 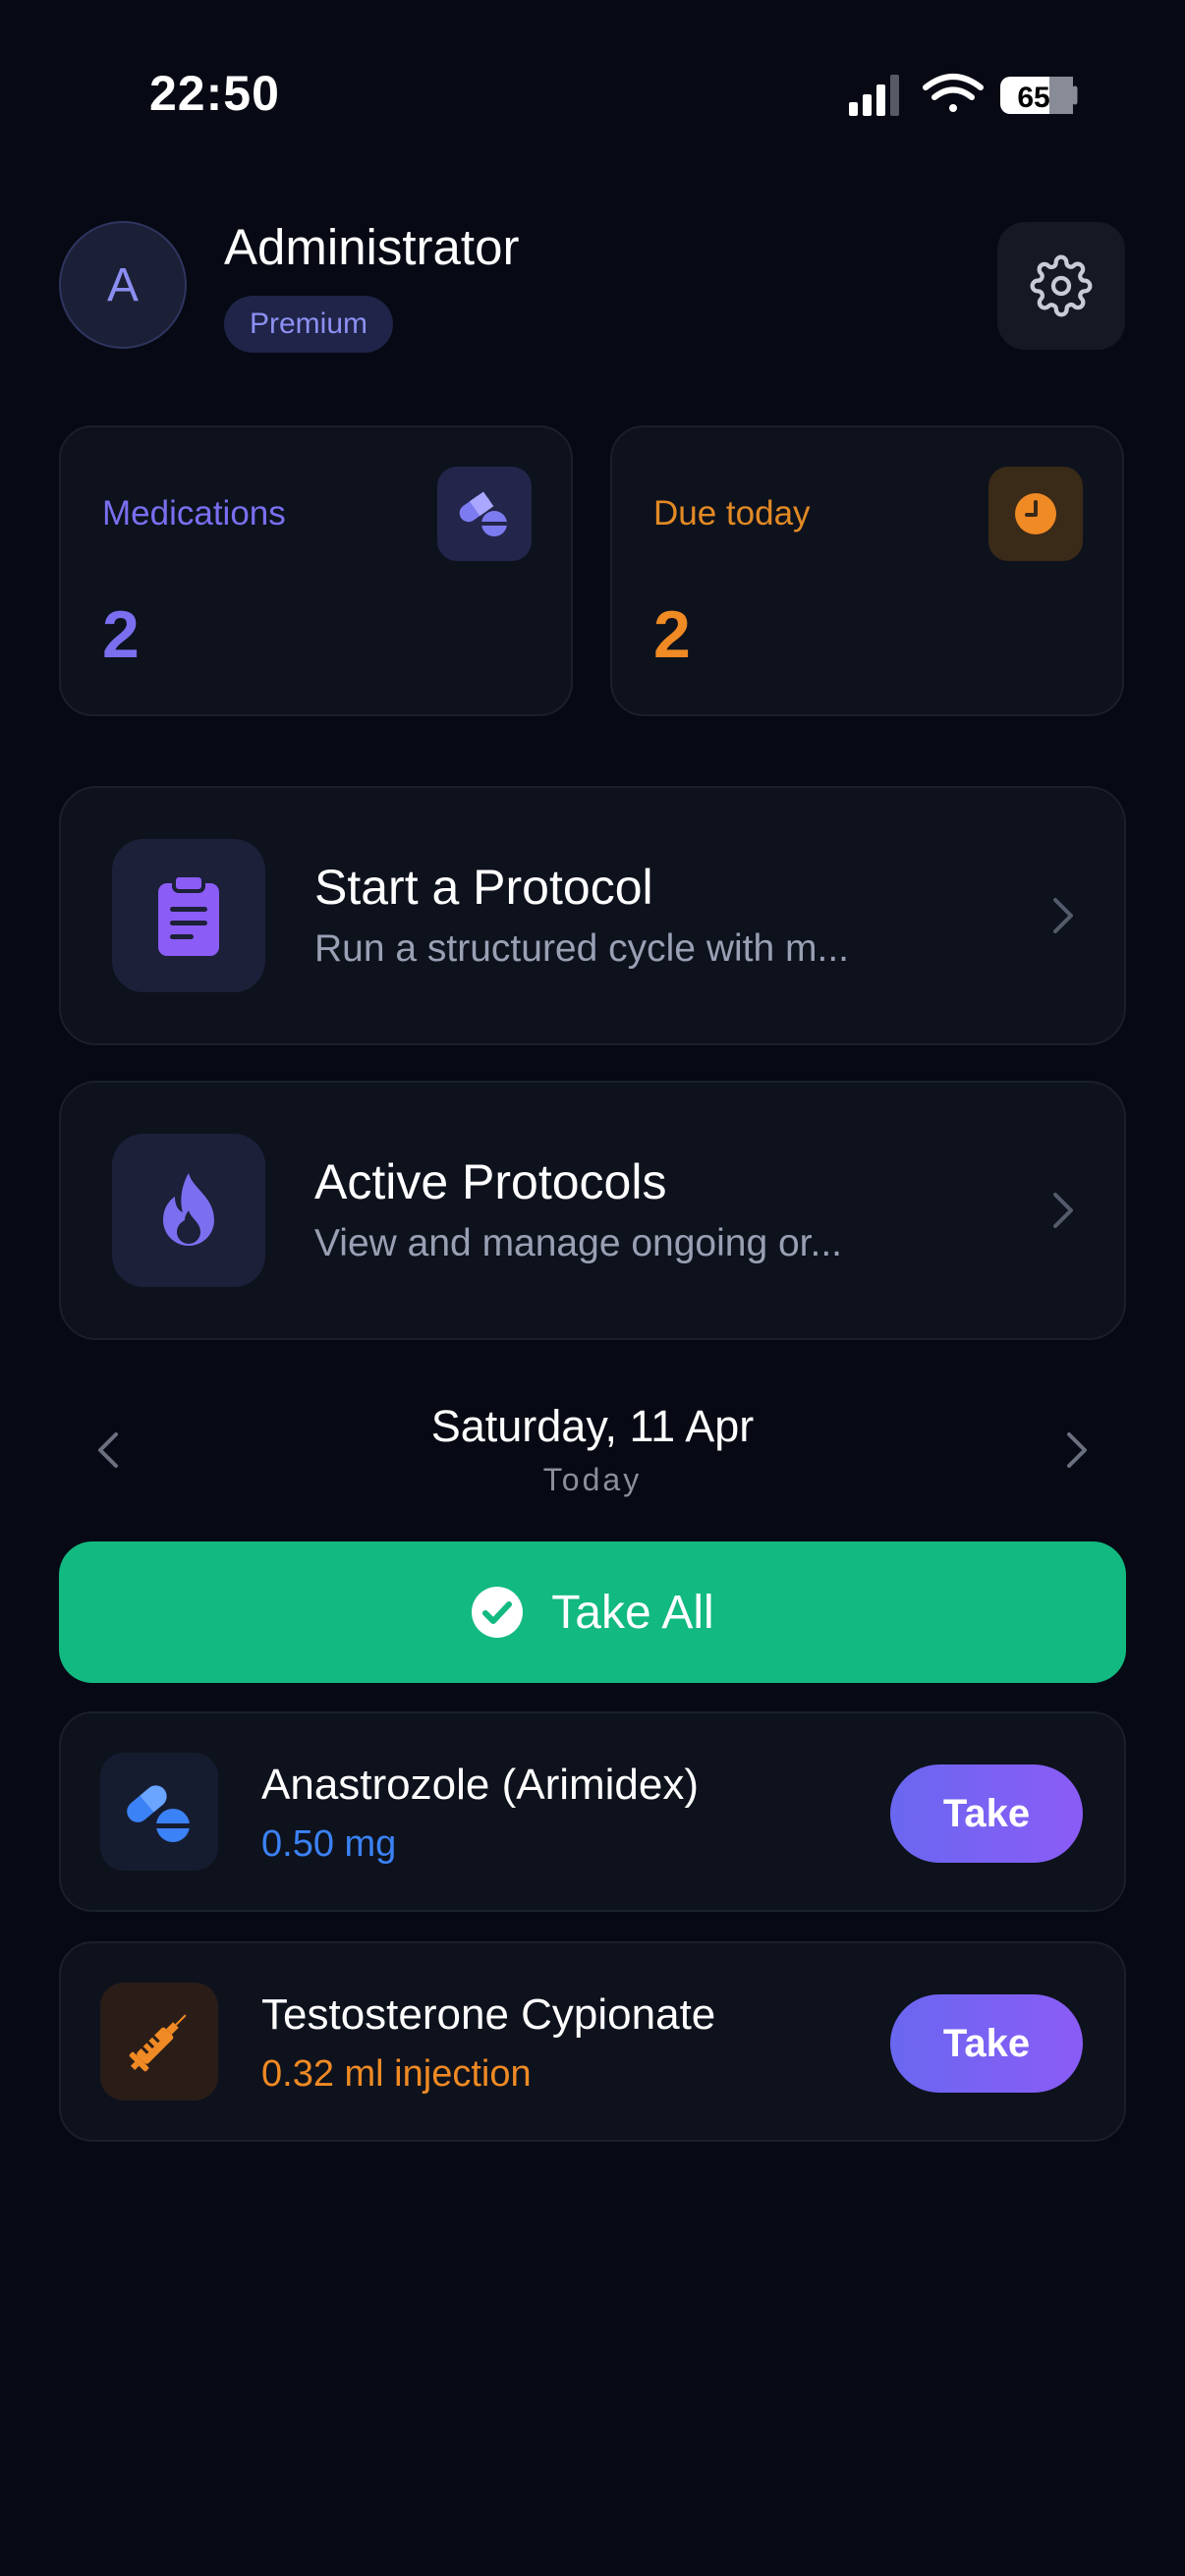 I want to click on stat-card-due-today: Due today 2, so click(x=867, y=570).